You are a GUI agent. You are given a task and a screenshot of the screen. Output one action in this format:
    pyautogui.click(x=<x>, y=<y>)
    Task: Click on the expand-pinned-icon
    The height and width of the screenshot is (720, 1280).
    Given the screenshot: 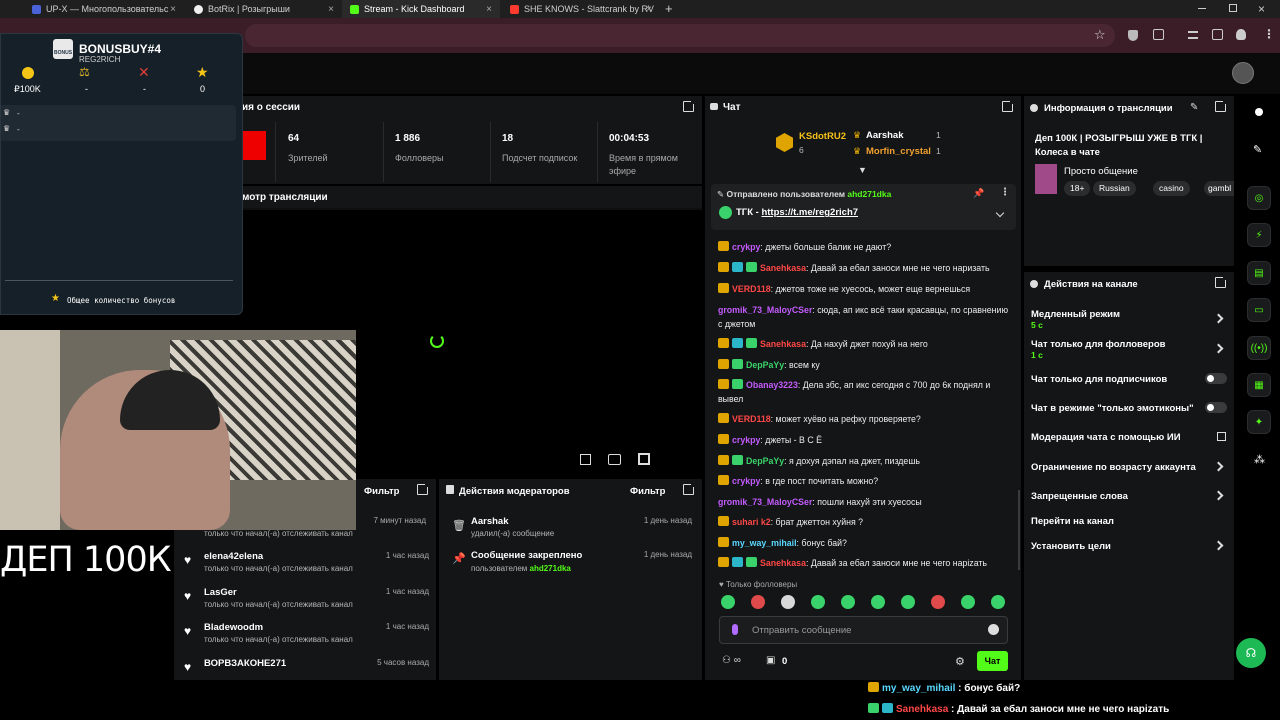 What is the action you would take?
    pyautogui.click(x=1000, y=213)
    